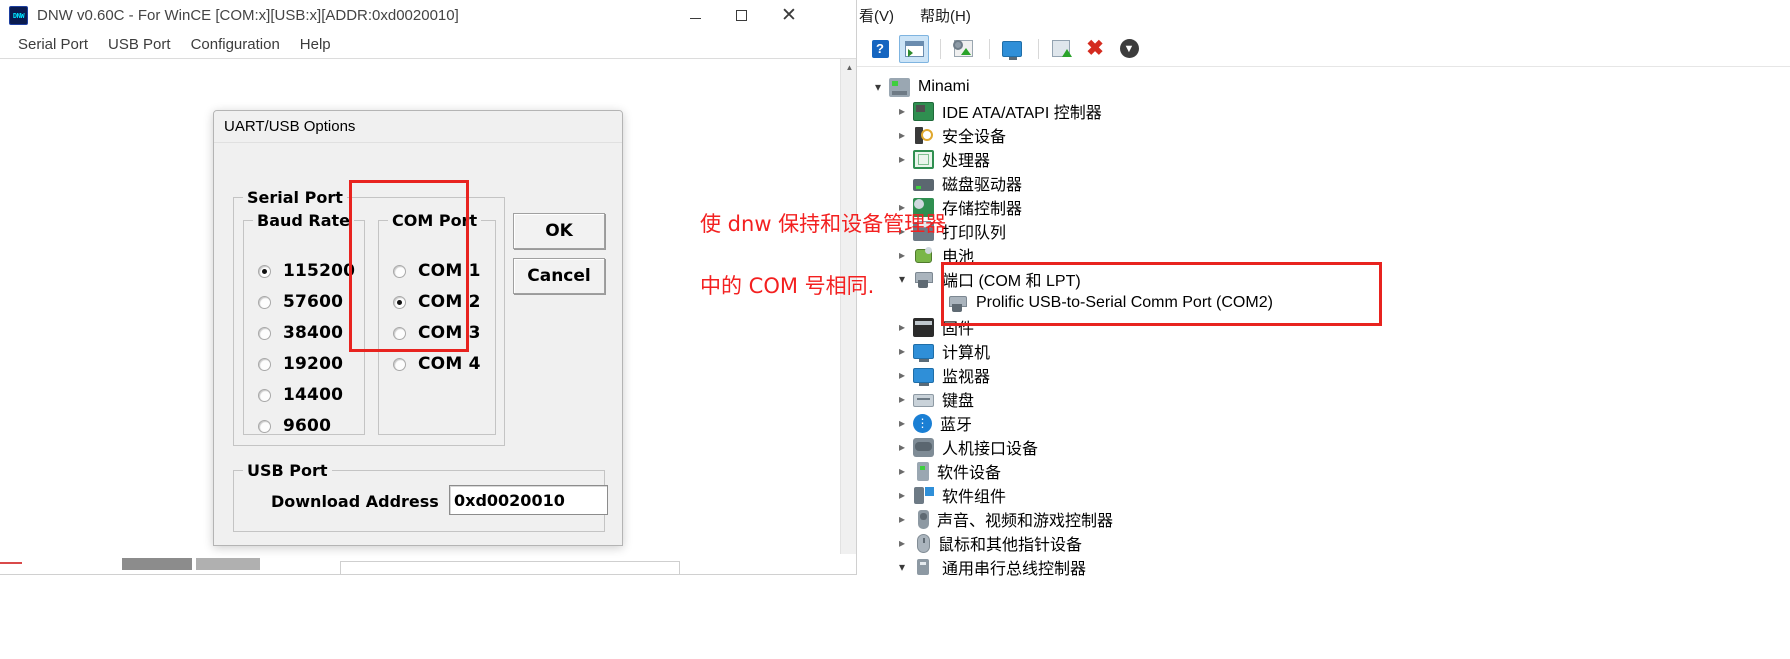 The height and width of the screenshot is (659, 1790). What do you see at coordinates (235, 44) in the screenshot?
I see `menu-item-configuration: Configuration` at bounding box center [235, 44].